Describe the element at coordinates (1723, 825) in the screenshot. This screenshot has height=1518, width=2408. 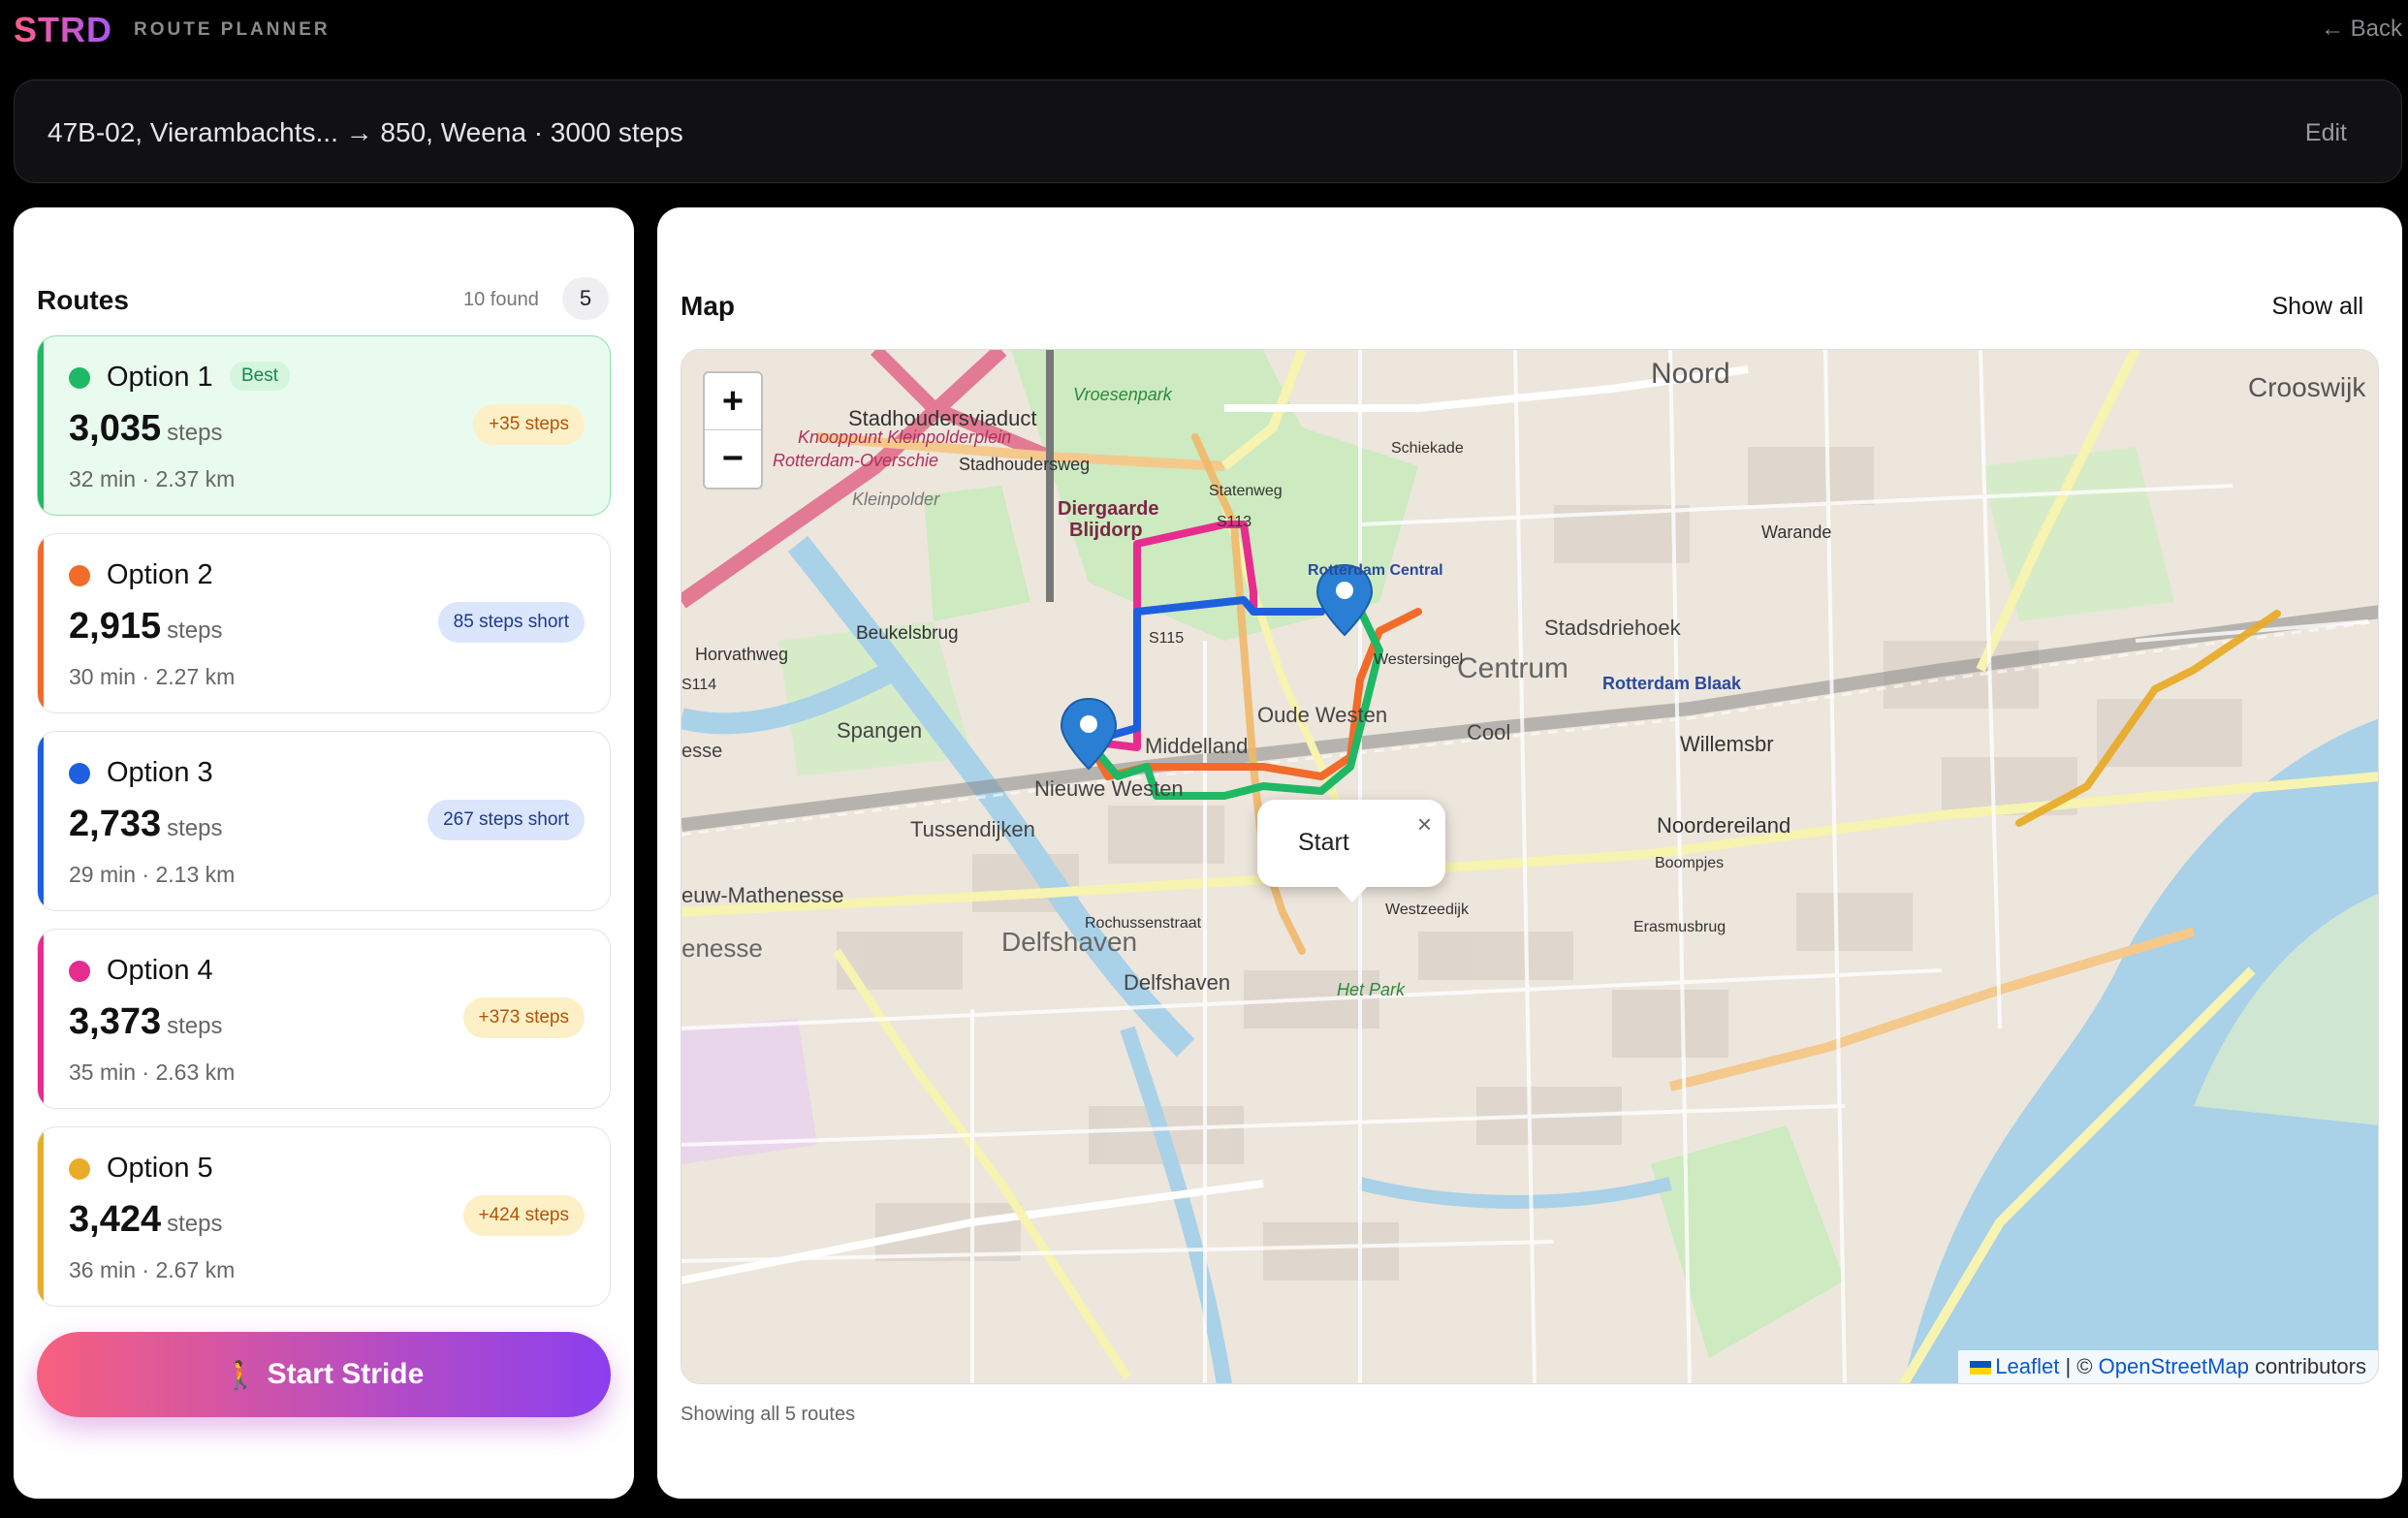
I see `place-noordereiland: Noordereiland` at that location.